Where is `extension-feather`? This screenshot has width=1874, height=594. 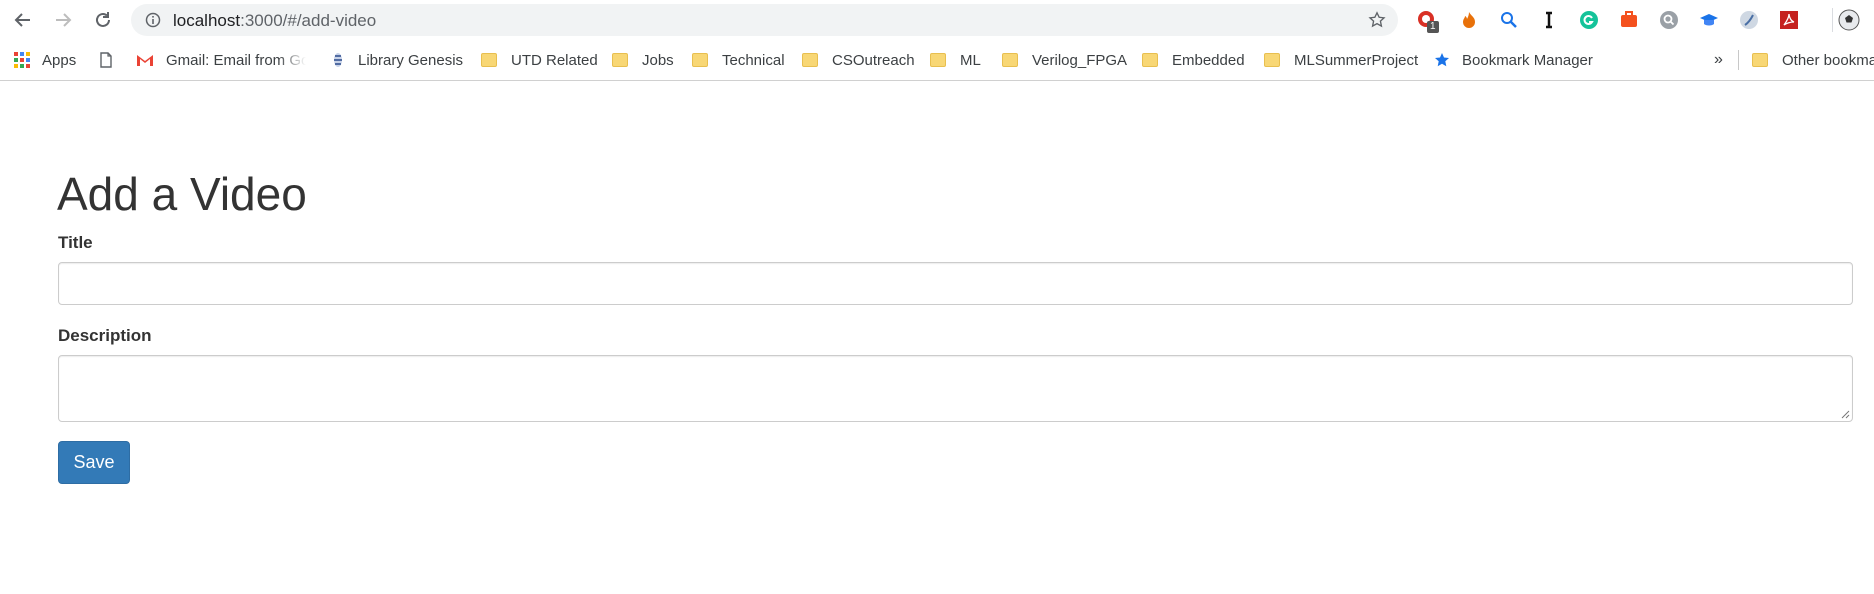 extension-feather is located at coordinates (1749, 20).